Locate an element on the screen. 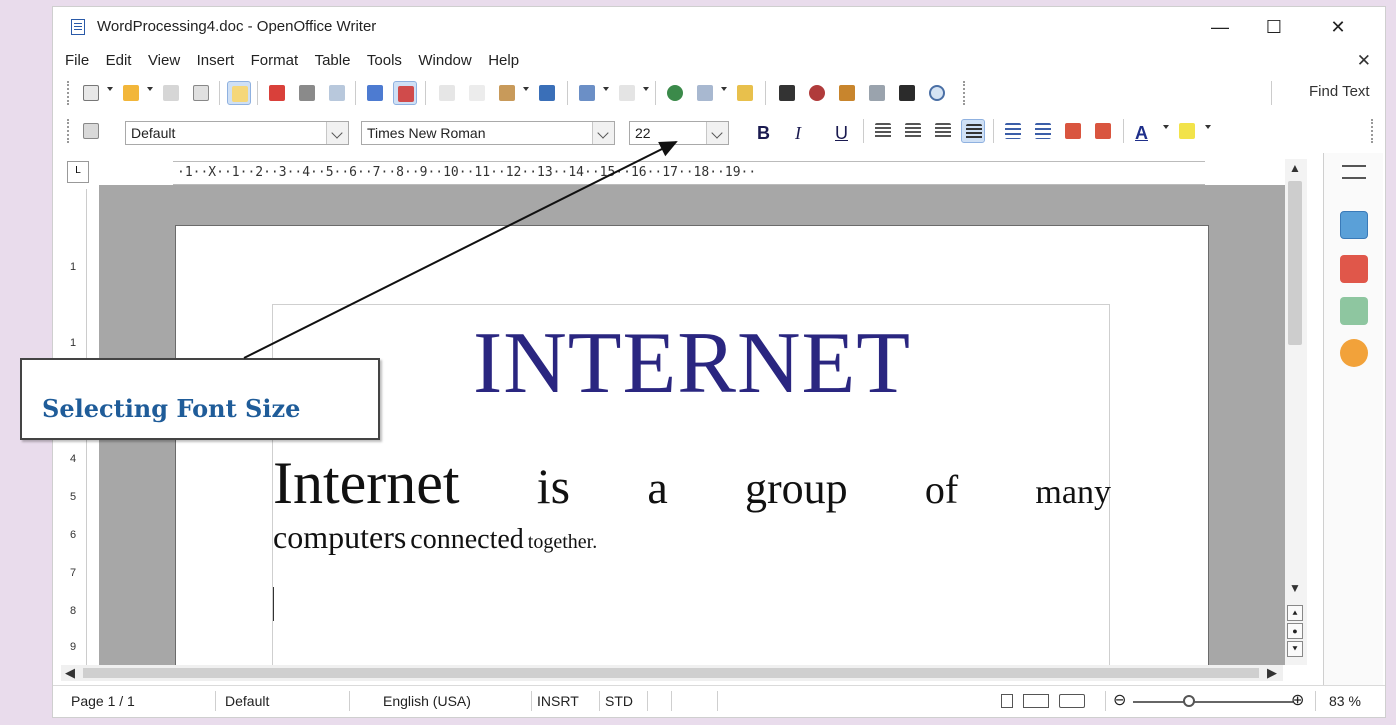  zoom-button is located at coordinates (937, 93).